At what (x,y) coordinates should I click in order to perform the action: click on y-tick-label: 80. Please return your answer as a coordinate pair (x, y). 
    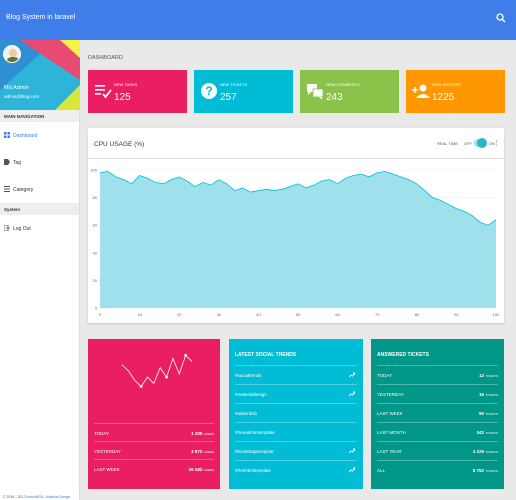
    Looking at the image, I should click on (95, 197).